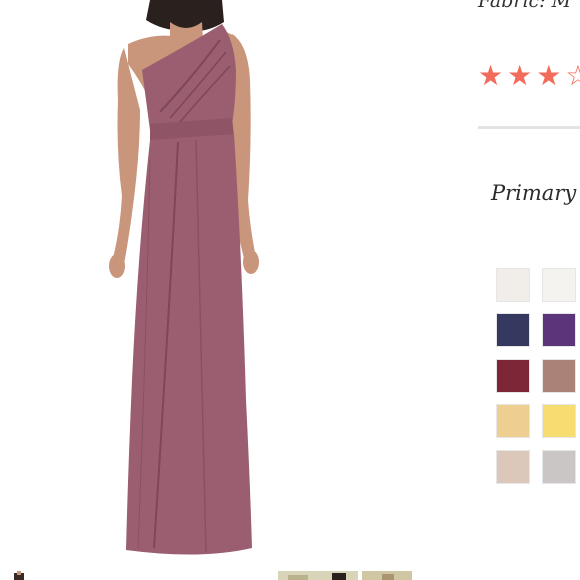 This screenshot has width=580, height=580. I want to click on color-section-heading: Primary, so click(534, 193).